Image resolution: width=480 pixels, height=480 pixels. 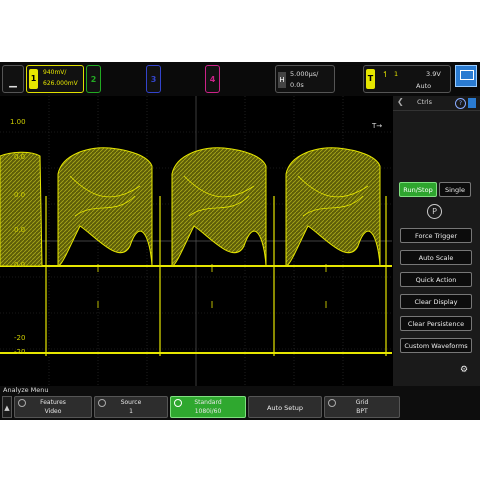 I want to click on softkey-auto-setup: Auto Setup, so click(x=285, y=407).